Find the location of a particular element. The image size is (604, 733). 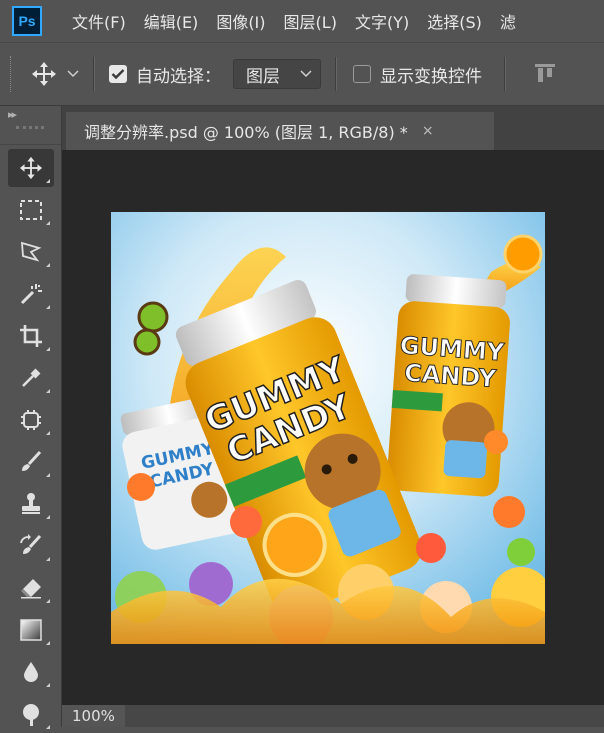

menu-image: 图像(I) is located at coordinates (240, 21).